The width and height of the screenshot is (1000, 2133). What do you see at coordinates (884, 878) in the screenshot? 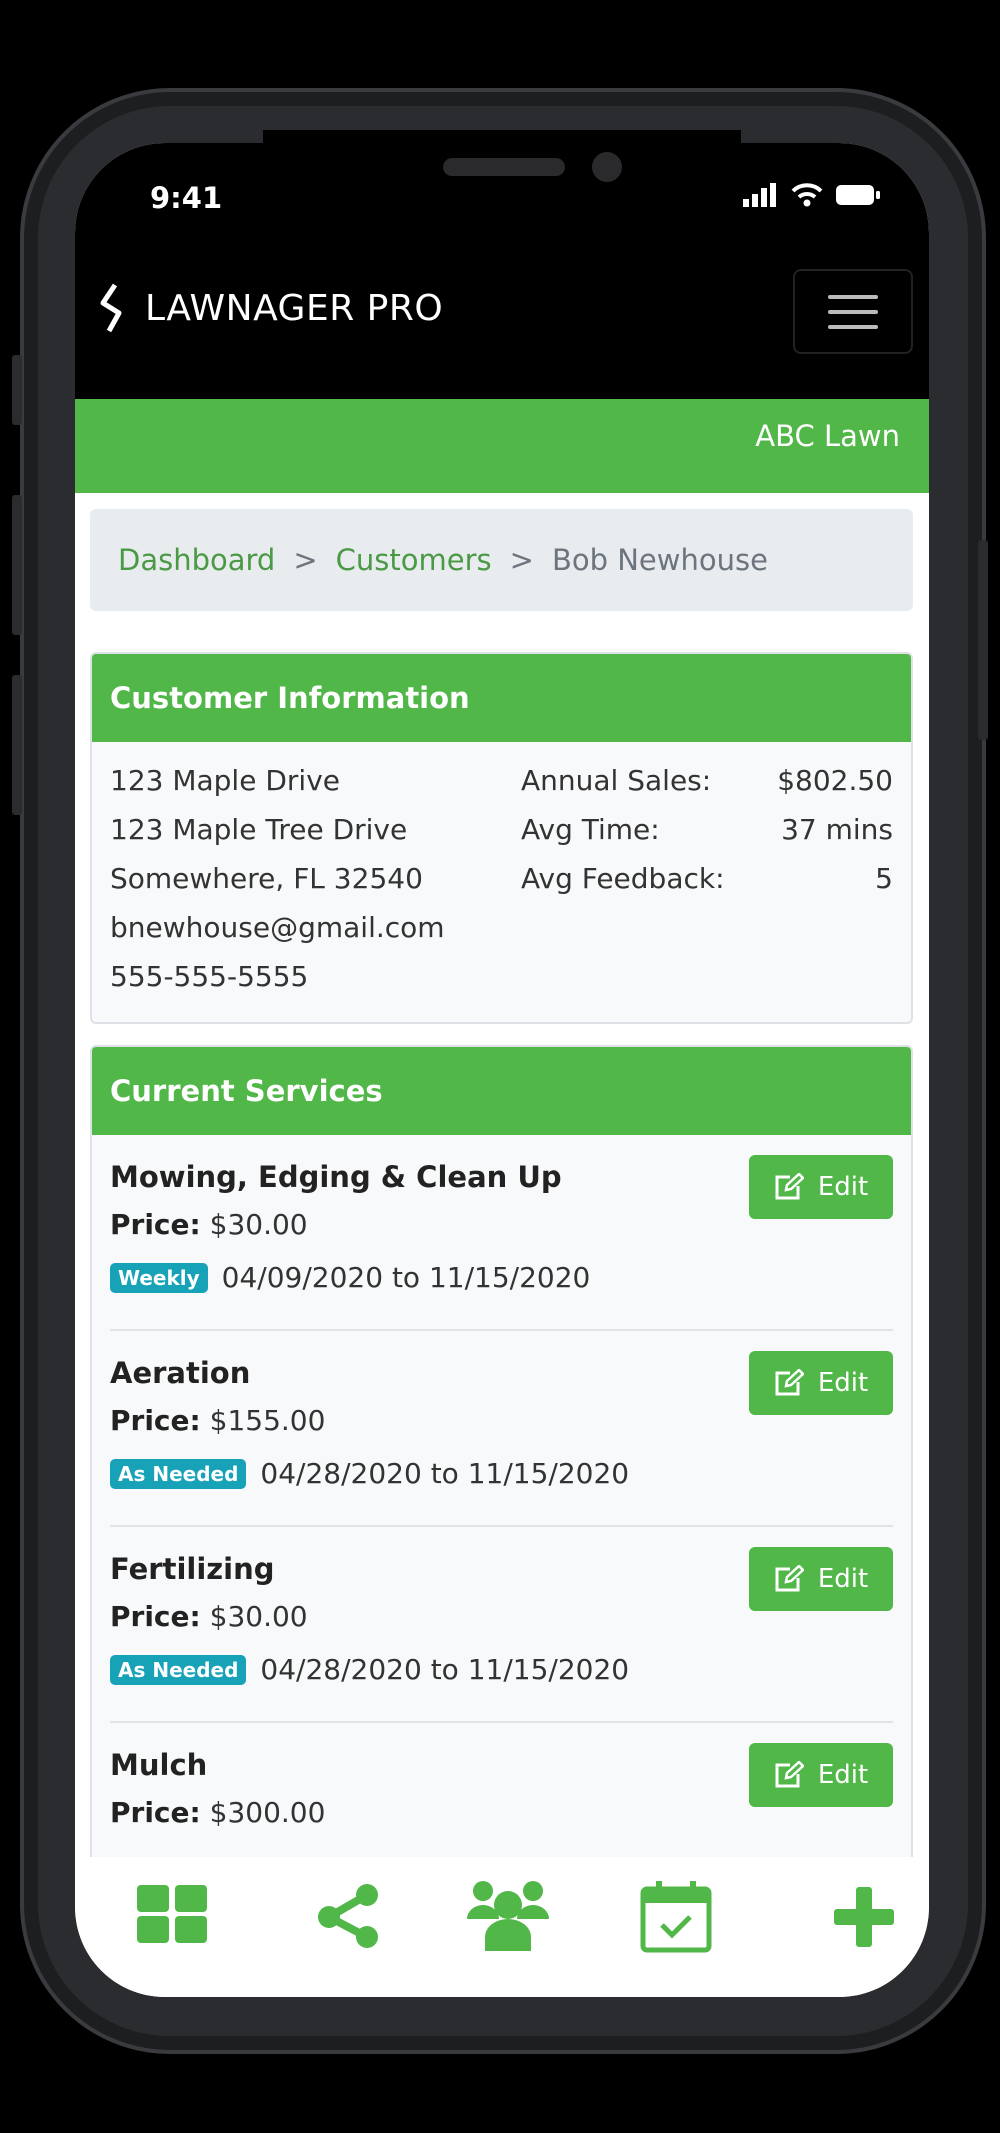
I see `stat-value: 5` at bounding box center [884, 878].